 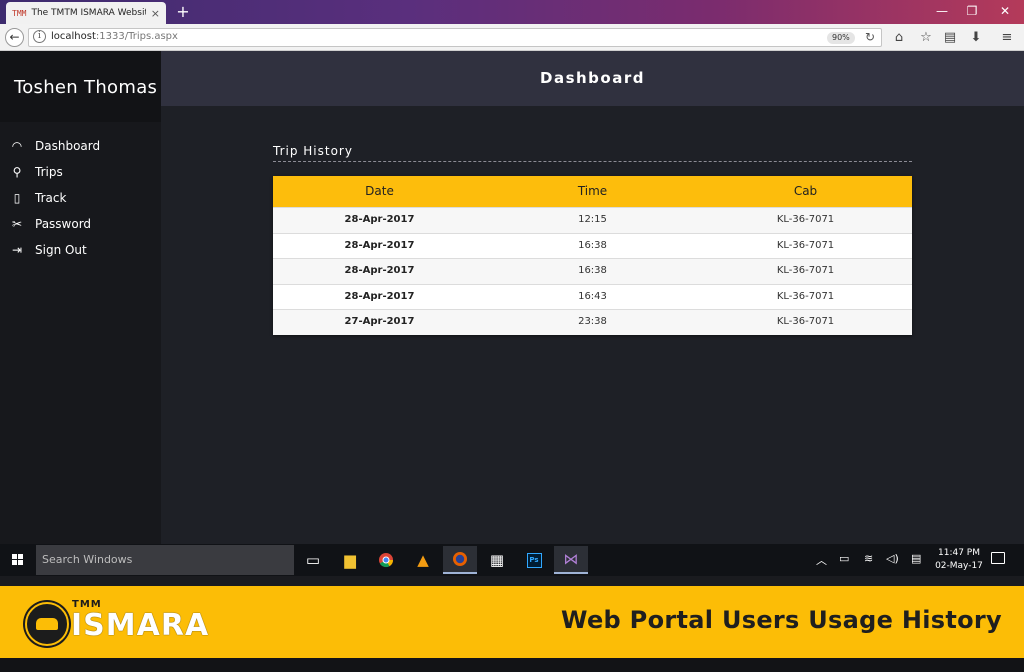 I want to click on browser-titlebar: TMM The TMTM ISMARA Website × + — ❐ ✕, so click(x=512, y=12).